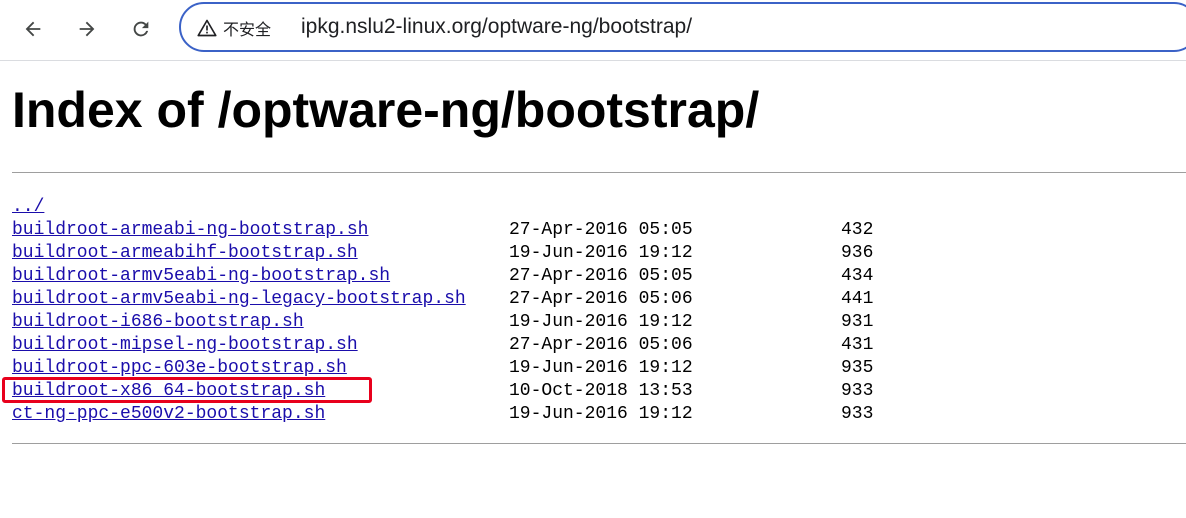 This screenshot has width=1186, height=518. Describe the element at coordinates (168, 414) in the screenshot. I see `file-link: ct-ng-ppc-e500v2-bootstrap.sh` at that location.